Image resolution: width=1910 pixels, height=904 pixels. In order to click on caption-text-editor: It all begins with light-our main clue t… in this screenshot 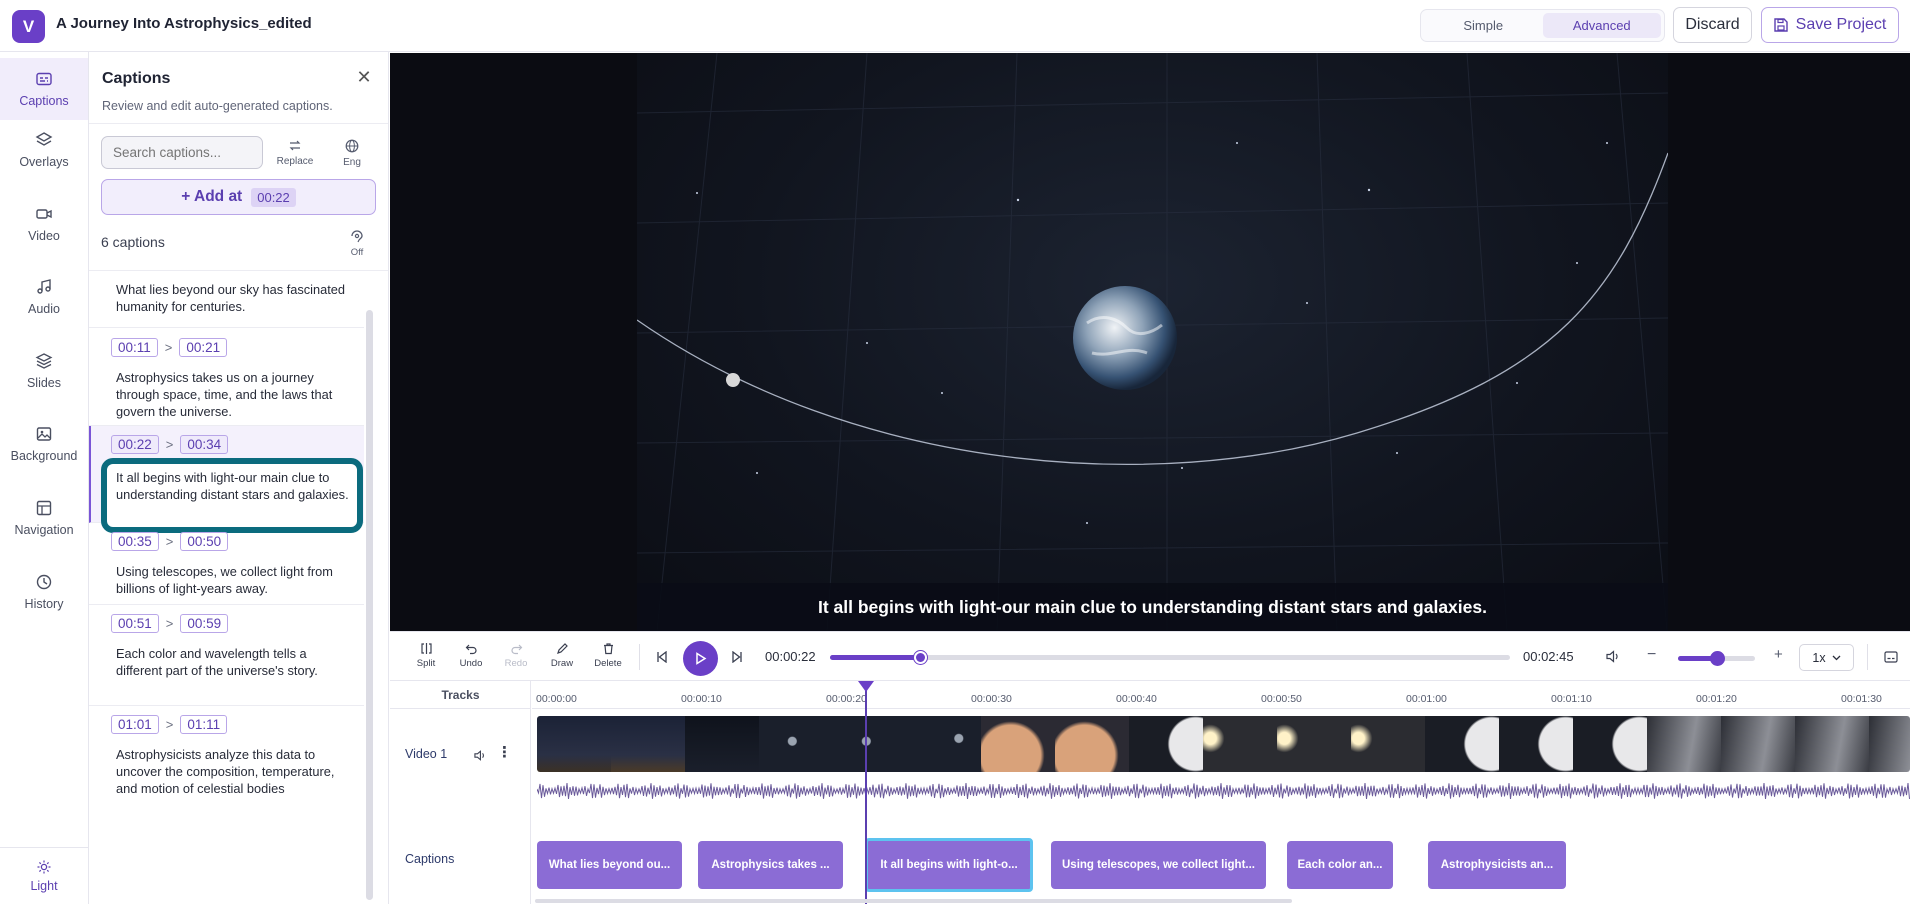, I will do `click(232, 495)`.